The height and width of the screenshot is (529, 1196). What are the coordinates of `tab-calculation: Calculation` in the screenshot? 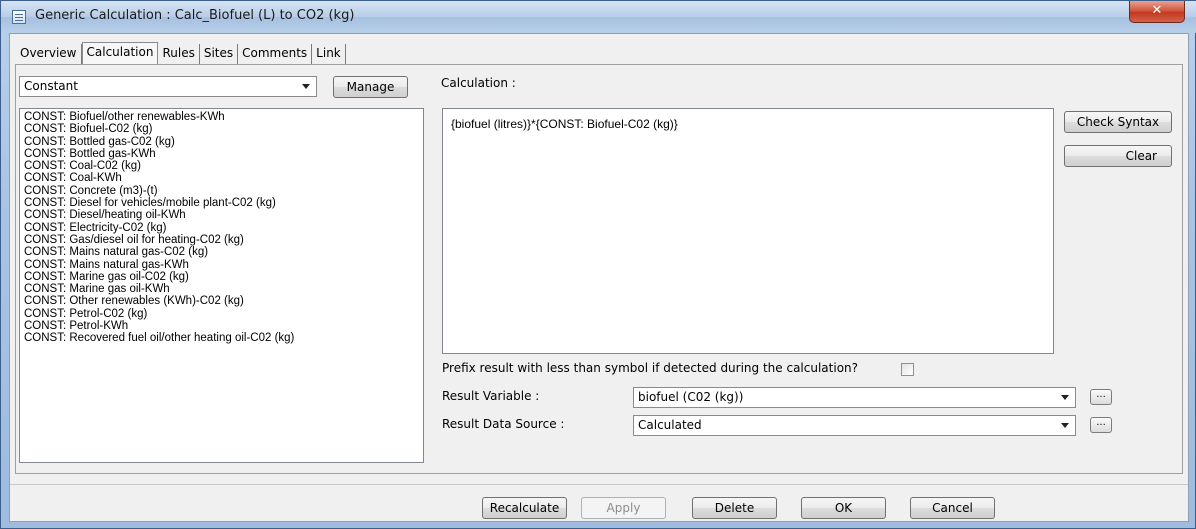 It's located at (120, 53).